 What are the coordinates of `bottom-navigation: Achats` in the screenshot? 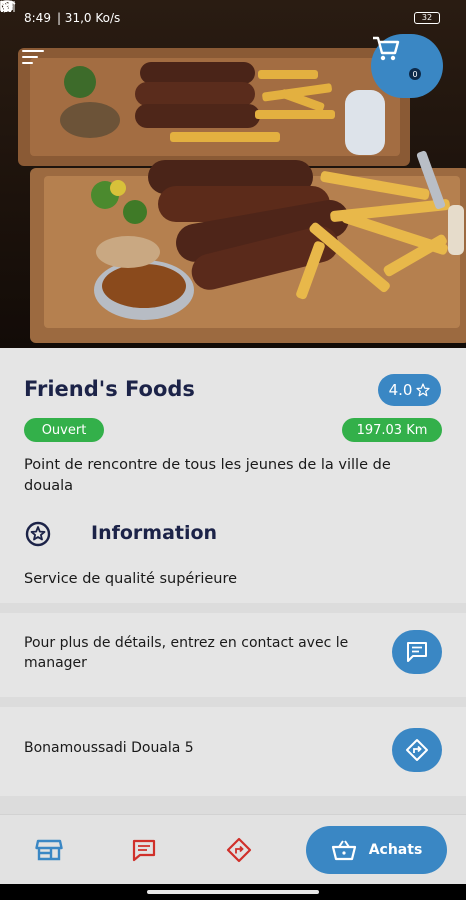 It's located at (233, 849).